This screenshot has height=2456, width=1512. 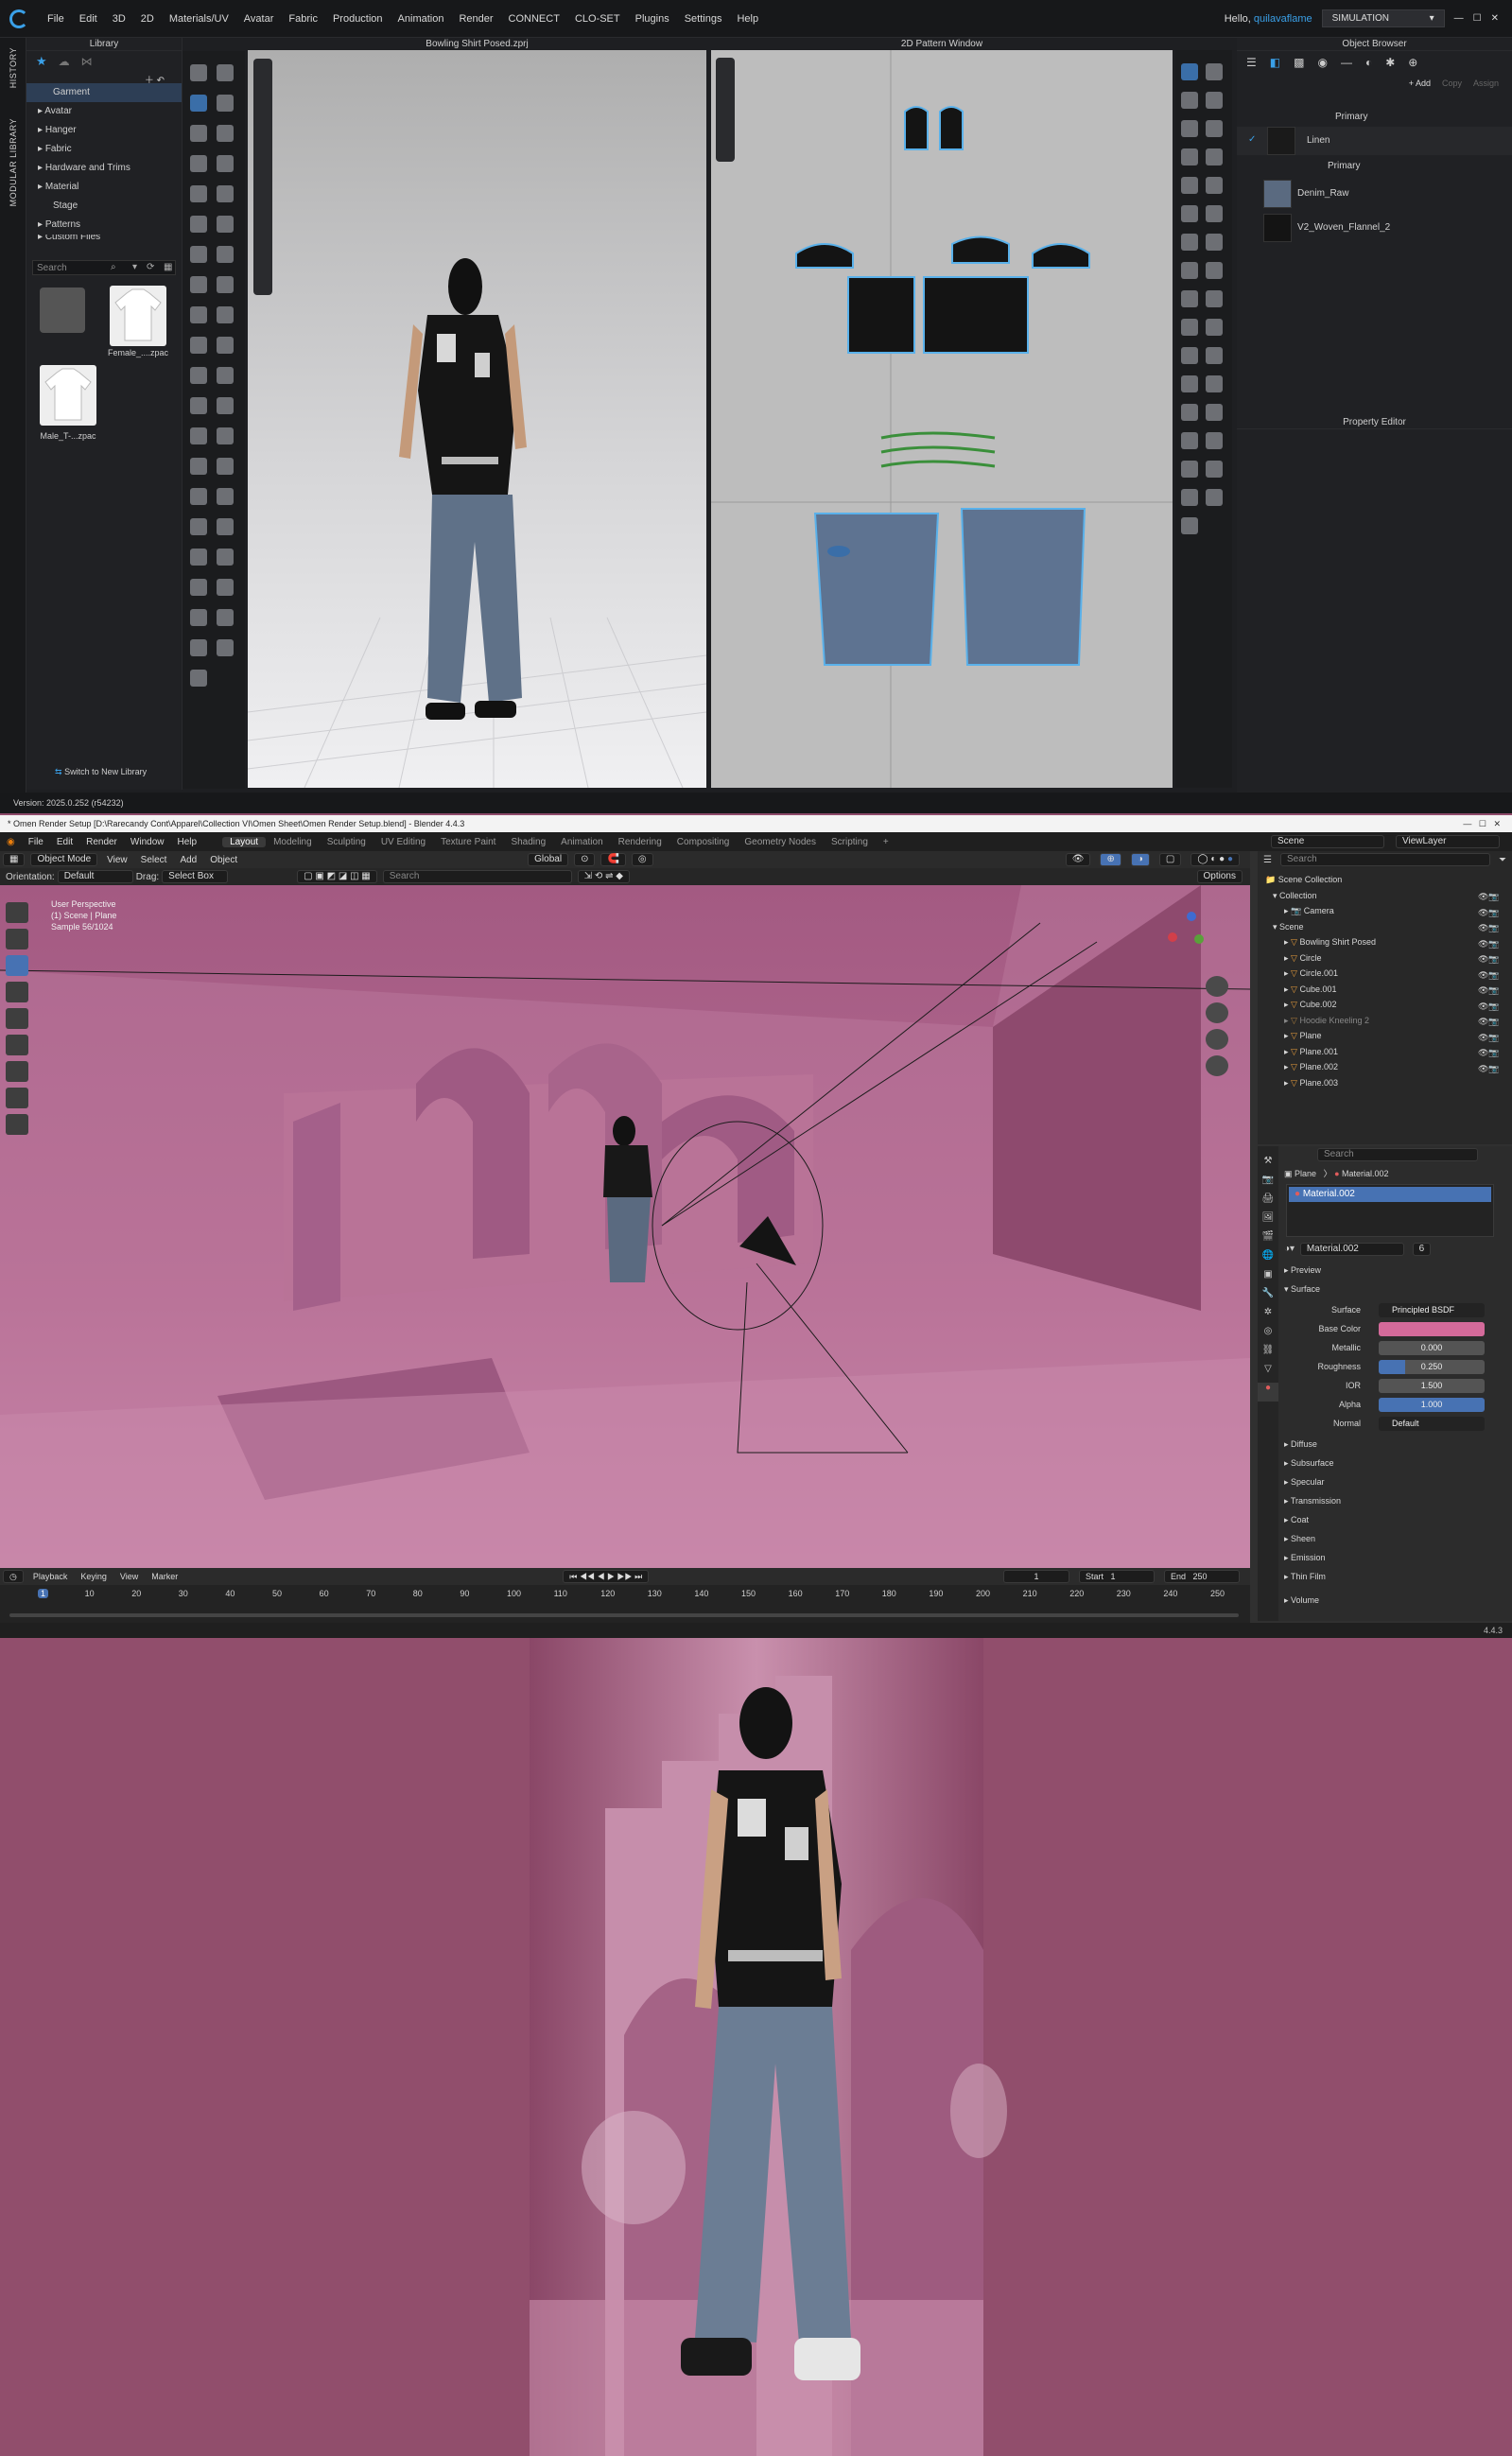 What do you see at coordinates (528, 842) in the screenshot?
I see `ws-shading: Shading` at bounding box center [528, 842].